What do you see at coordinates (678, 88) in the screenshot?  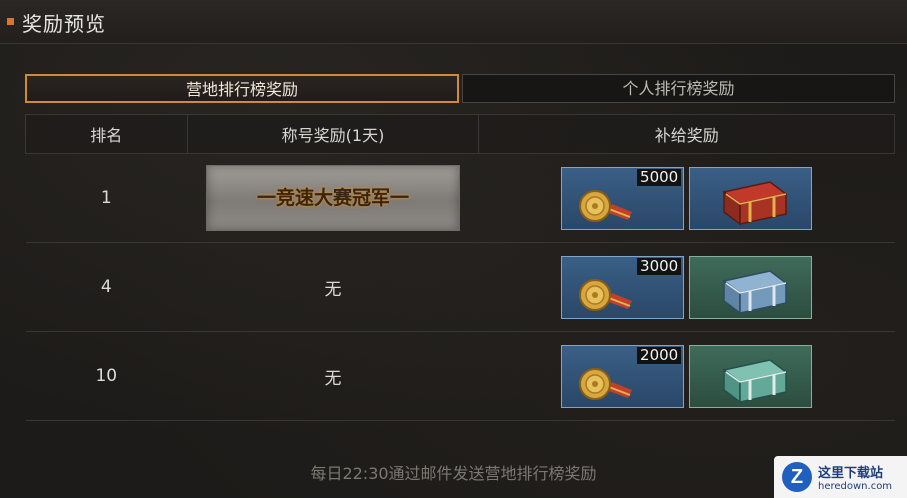 I see `tab-personal-ranking: 个人排行榜奖励` at bounding box center [678, 88].